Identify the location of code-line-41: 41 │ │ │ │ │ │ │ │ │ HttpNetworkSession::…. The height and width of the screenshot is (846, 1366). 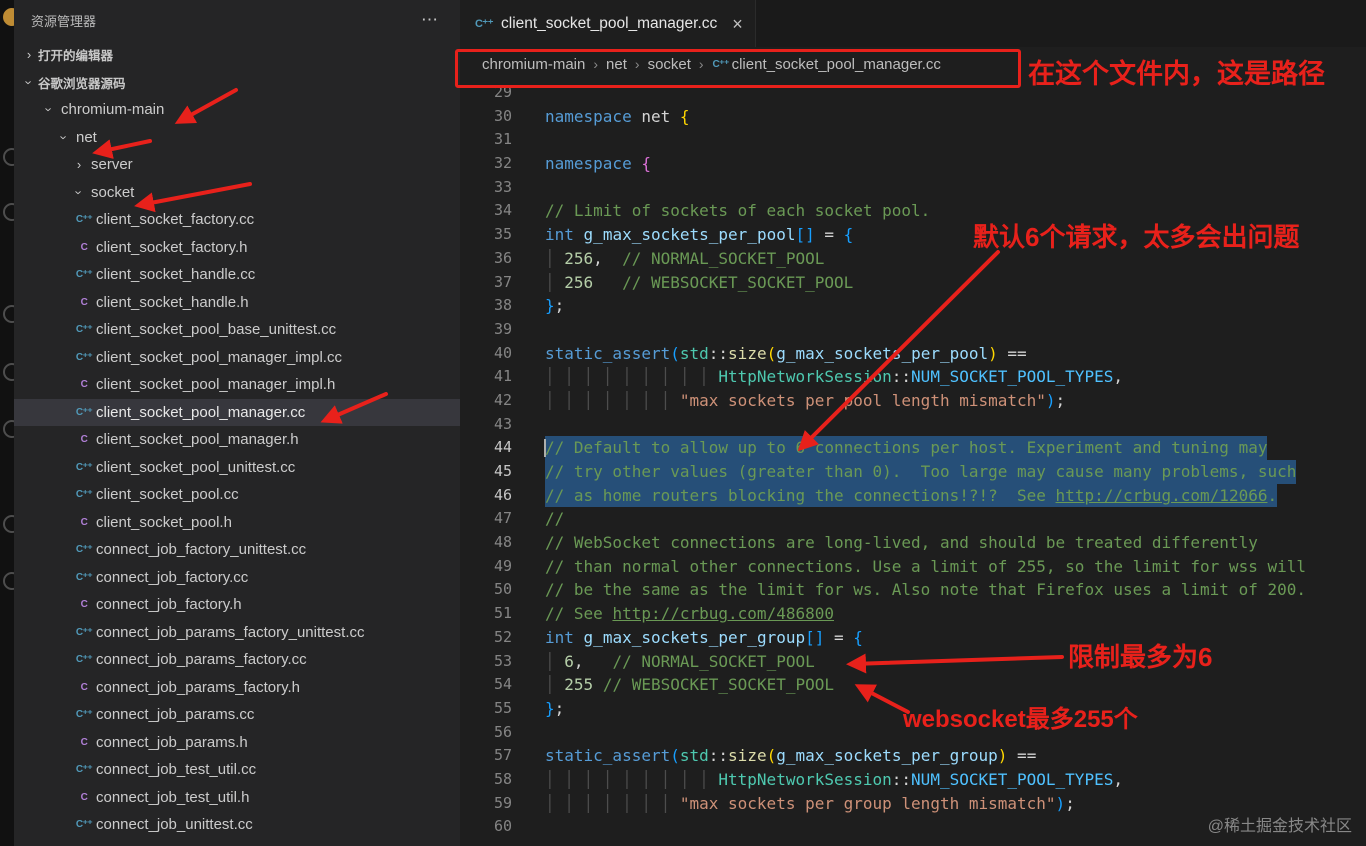
(913, 377).